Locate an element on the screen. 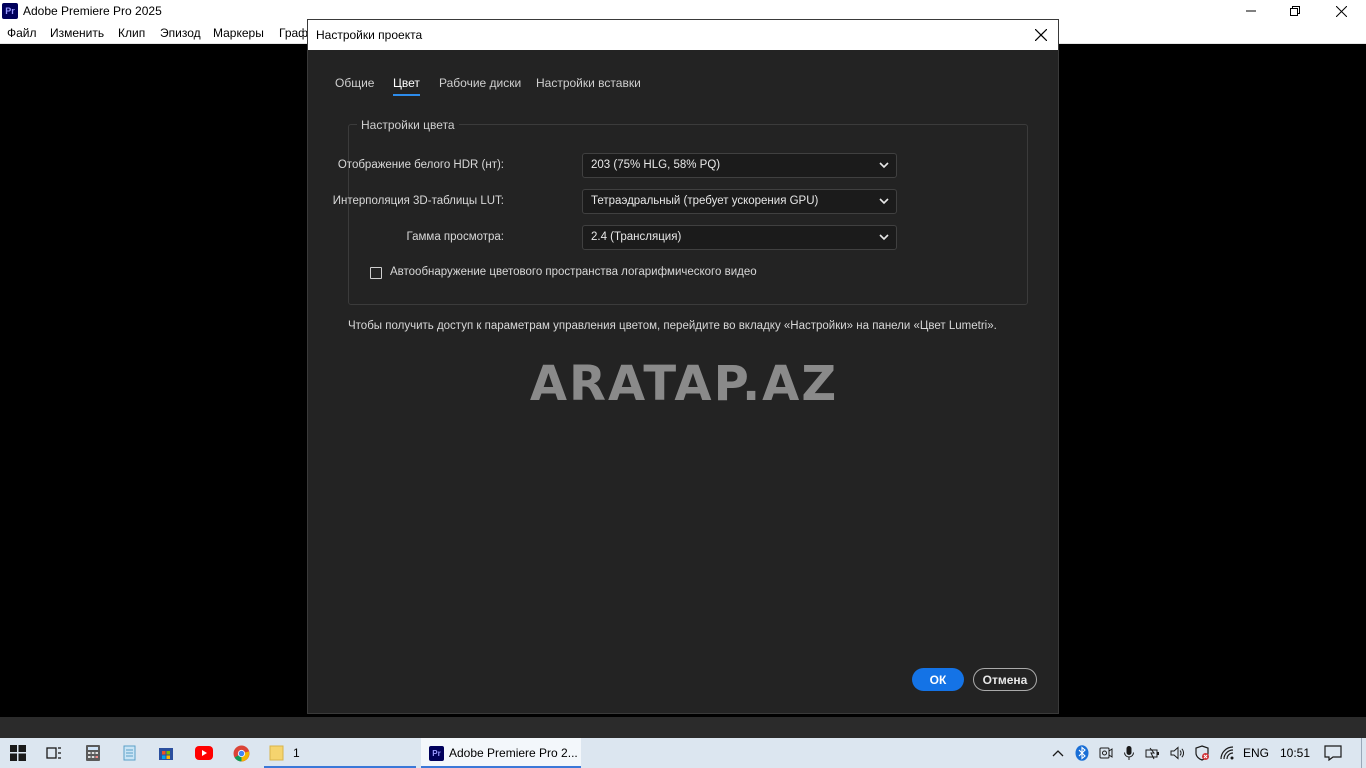 This screenshot has height=768, width=1366. menu-graphics: Граф is located at coordinates (293, 33).